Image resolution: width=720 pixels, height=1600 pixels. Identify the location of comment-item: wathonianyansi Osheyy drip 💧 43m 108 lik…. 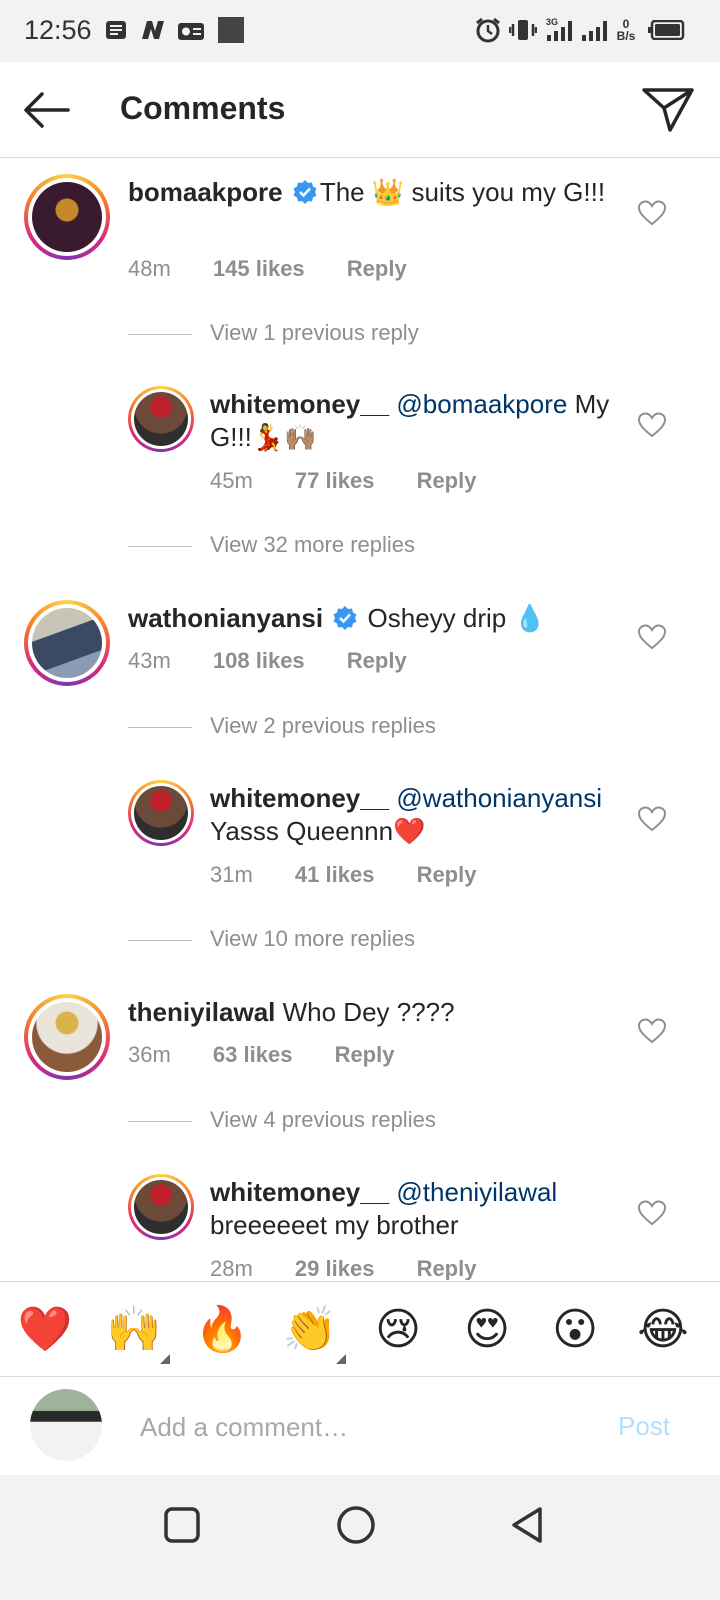
(360, 648).